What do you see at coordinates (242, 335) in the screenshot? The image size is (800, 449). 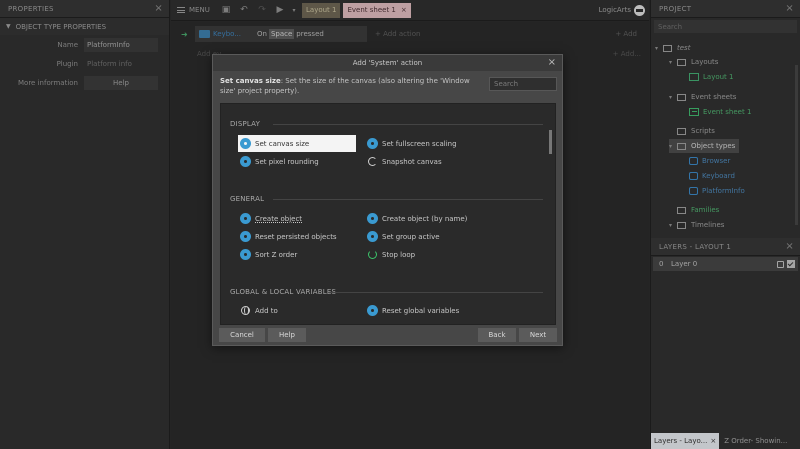 I see `cancel-button: Cancel` at bounding box center [242, 335].